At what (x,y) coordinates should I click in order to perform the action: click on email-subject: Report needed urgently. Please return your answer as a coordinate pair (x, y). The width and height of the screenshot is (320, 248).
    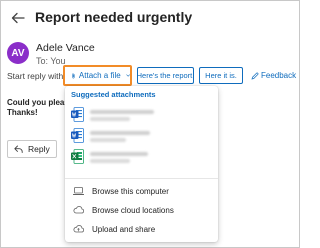
    Looking at the image, I should click on (114, 17).